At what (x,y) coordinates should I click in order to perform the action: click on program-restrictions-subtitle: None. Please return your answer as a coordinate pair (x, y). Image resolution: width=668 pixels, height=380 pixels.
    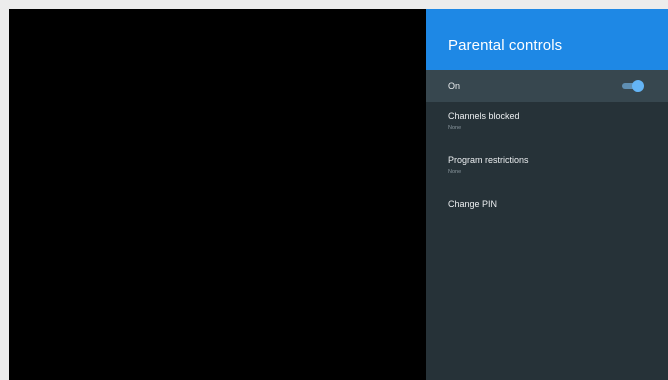
    Looking at the image, I should click on (455, 172).